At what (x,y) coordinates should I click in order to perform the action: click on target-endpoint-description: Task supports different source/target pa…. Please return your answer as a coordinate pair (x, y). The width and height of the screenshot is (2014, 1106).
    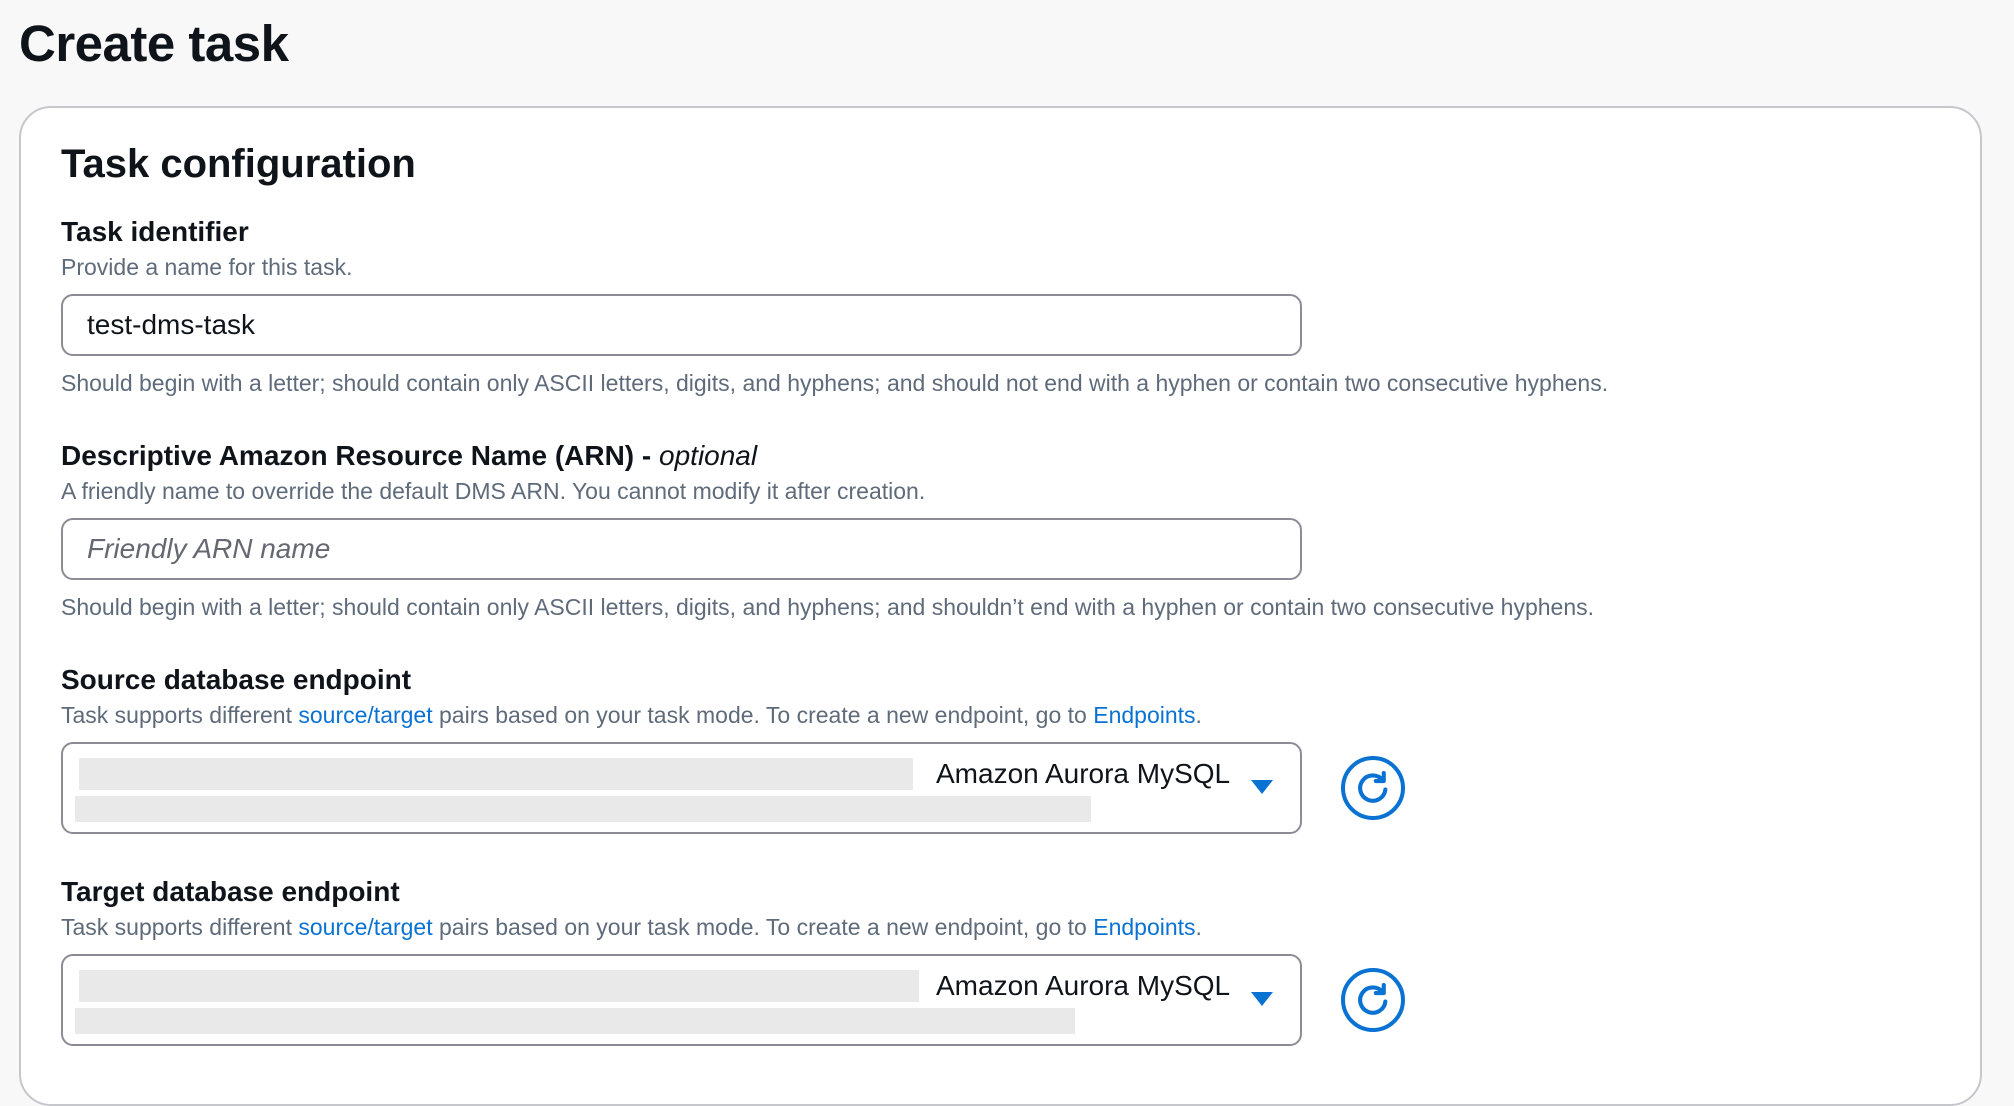
    Looking at the image, I should click on (631, 927).